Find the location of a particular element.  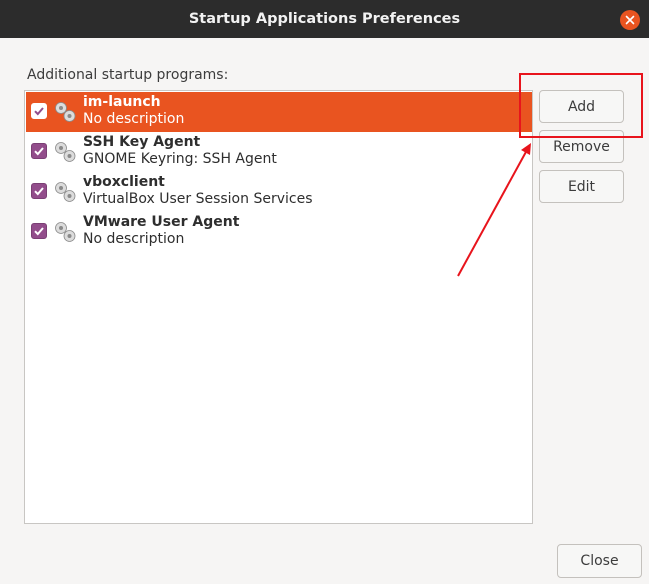

item-description: VirtualBox User Session Services is located at coordinates (198, 199).